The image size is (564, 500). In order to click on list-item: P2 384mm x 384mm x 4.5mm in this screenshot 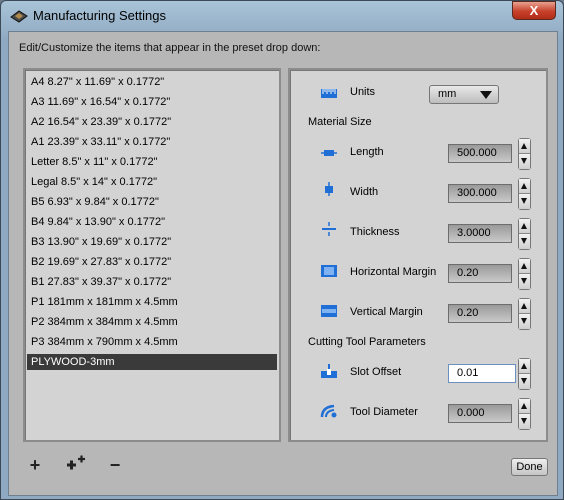, I will do `click(152, 322)`.